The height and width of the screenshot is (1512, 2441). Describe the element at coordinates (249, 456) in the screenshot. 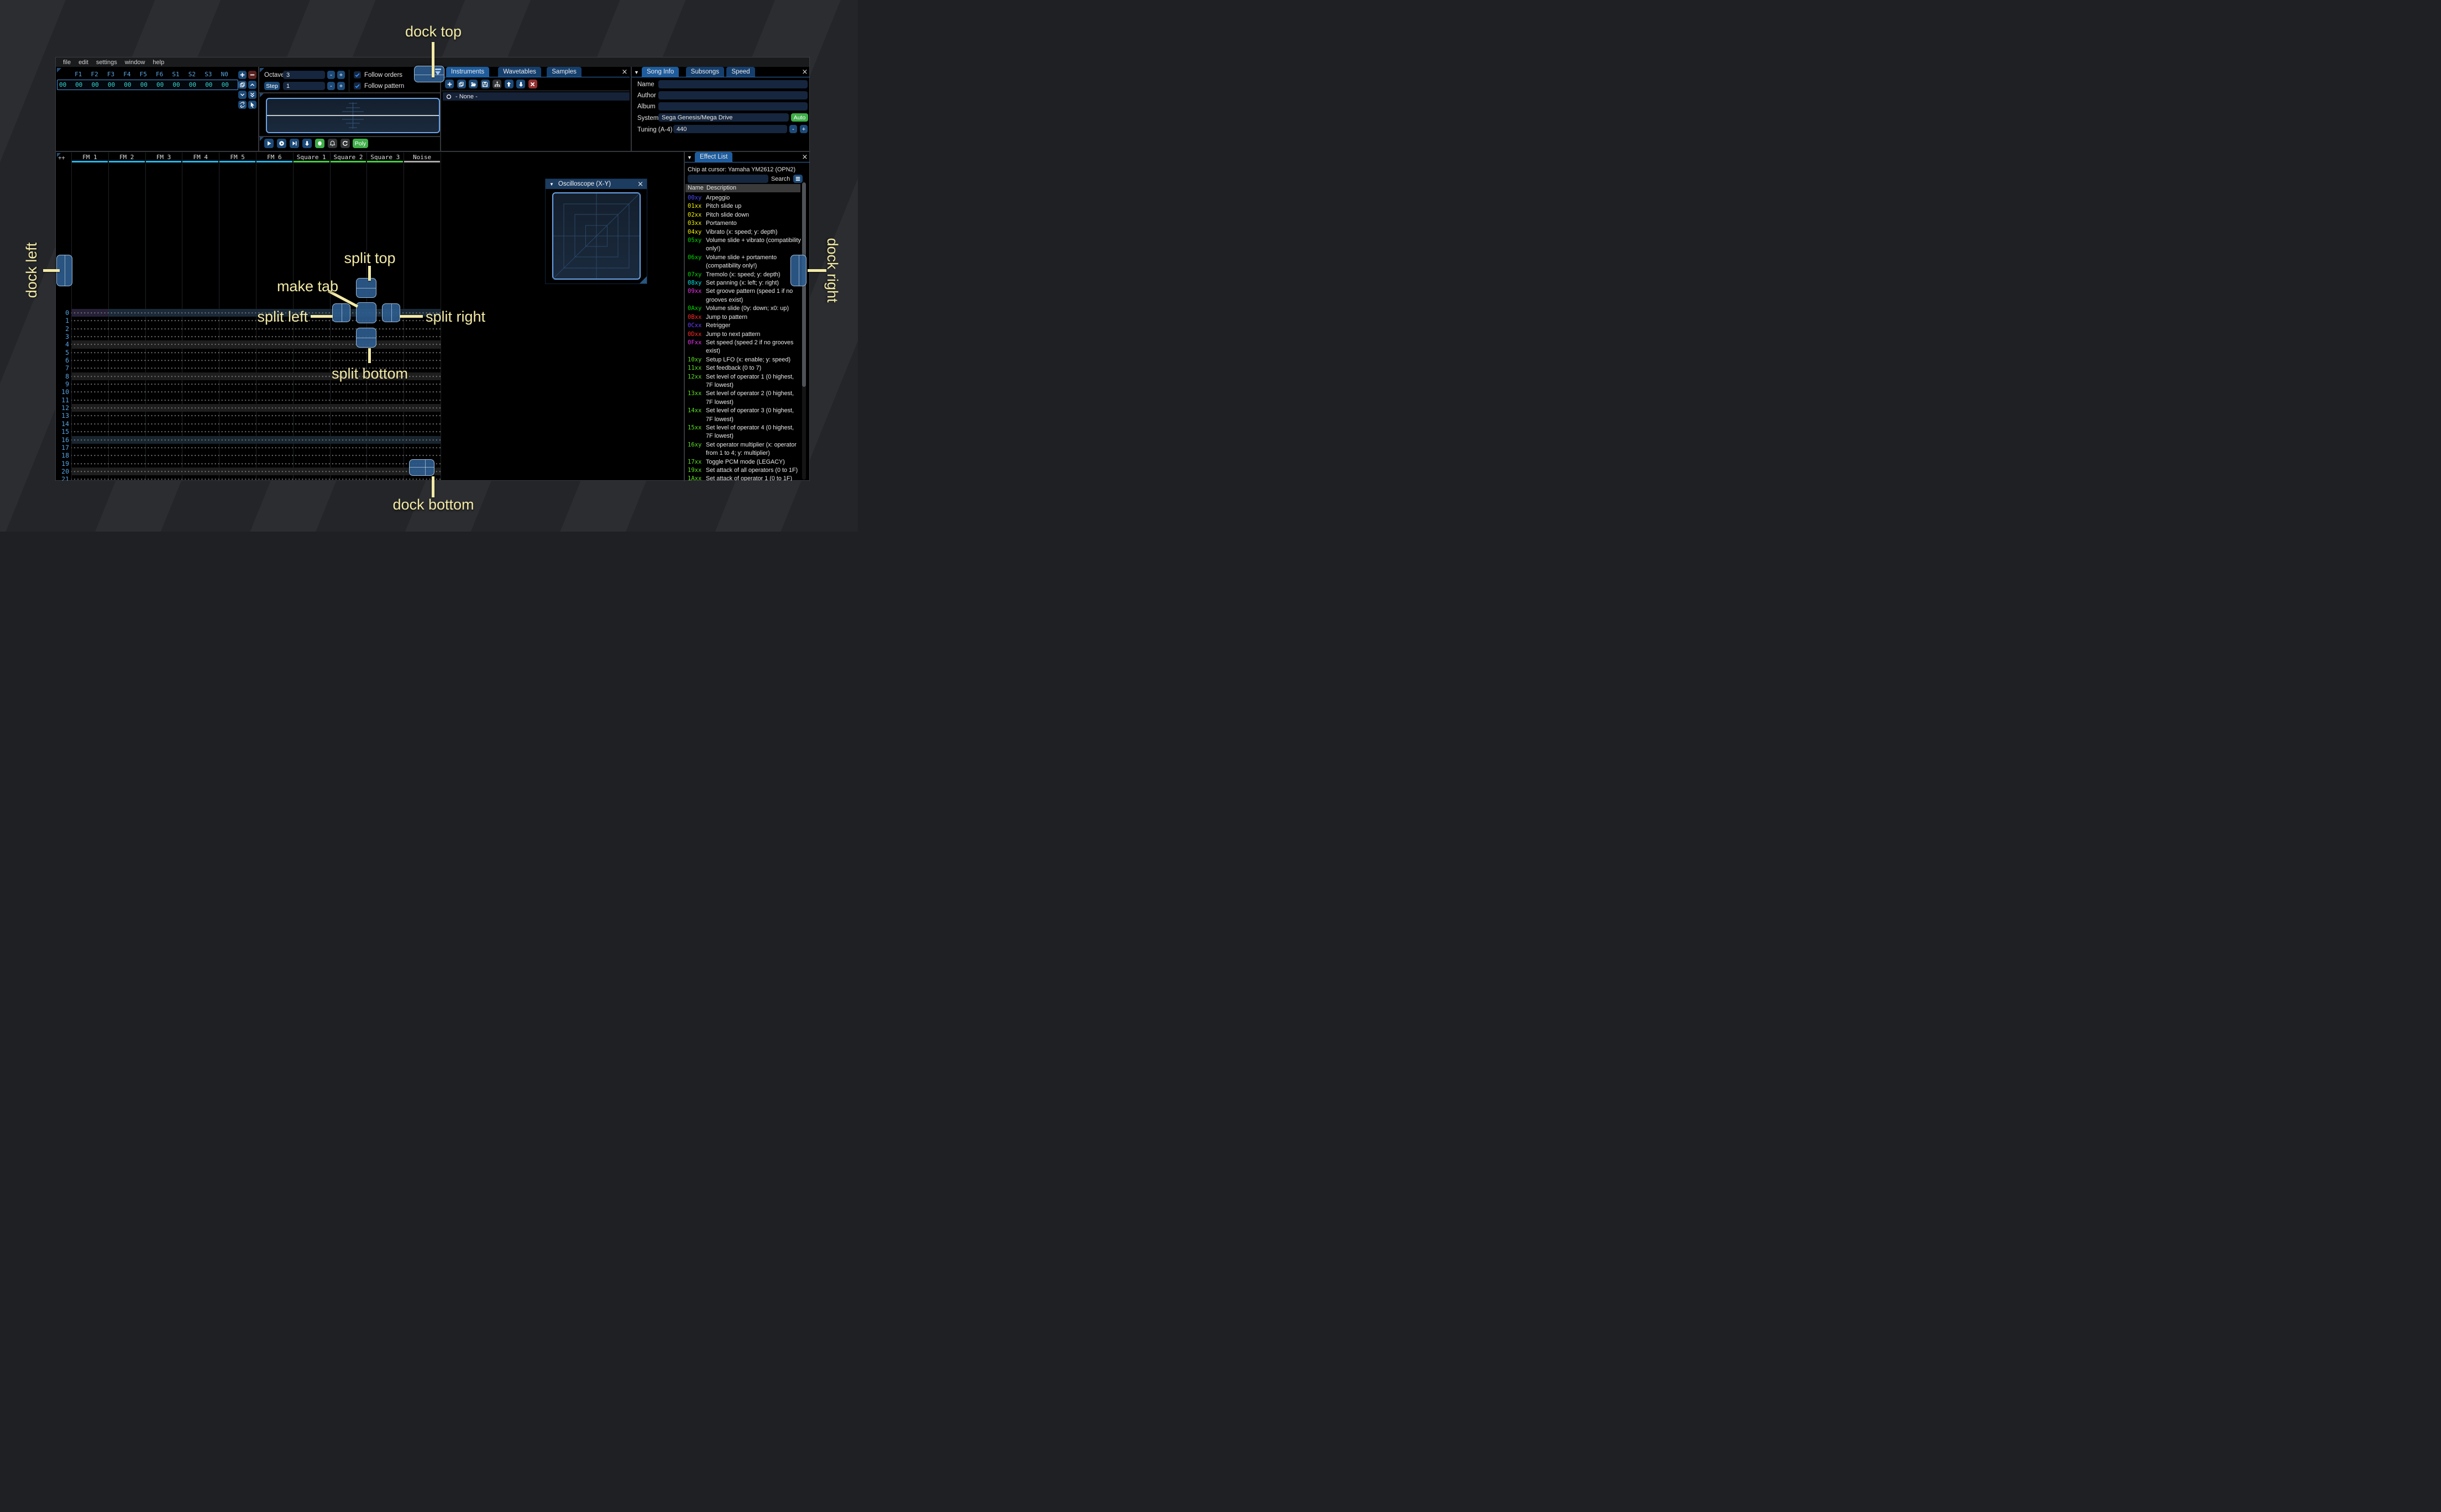

I see `pattern-row-18: 18` at that location.